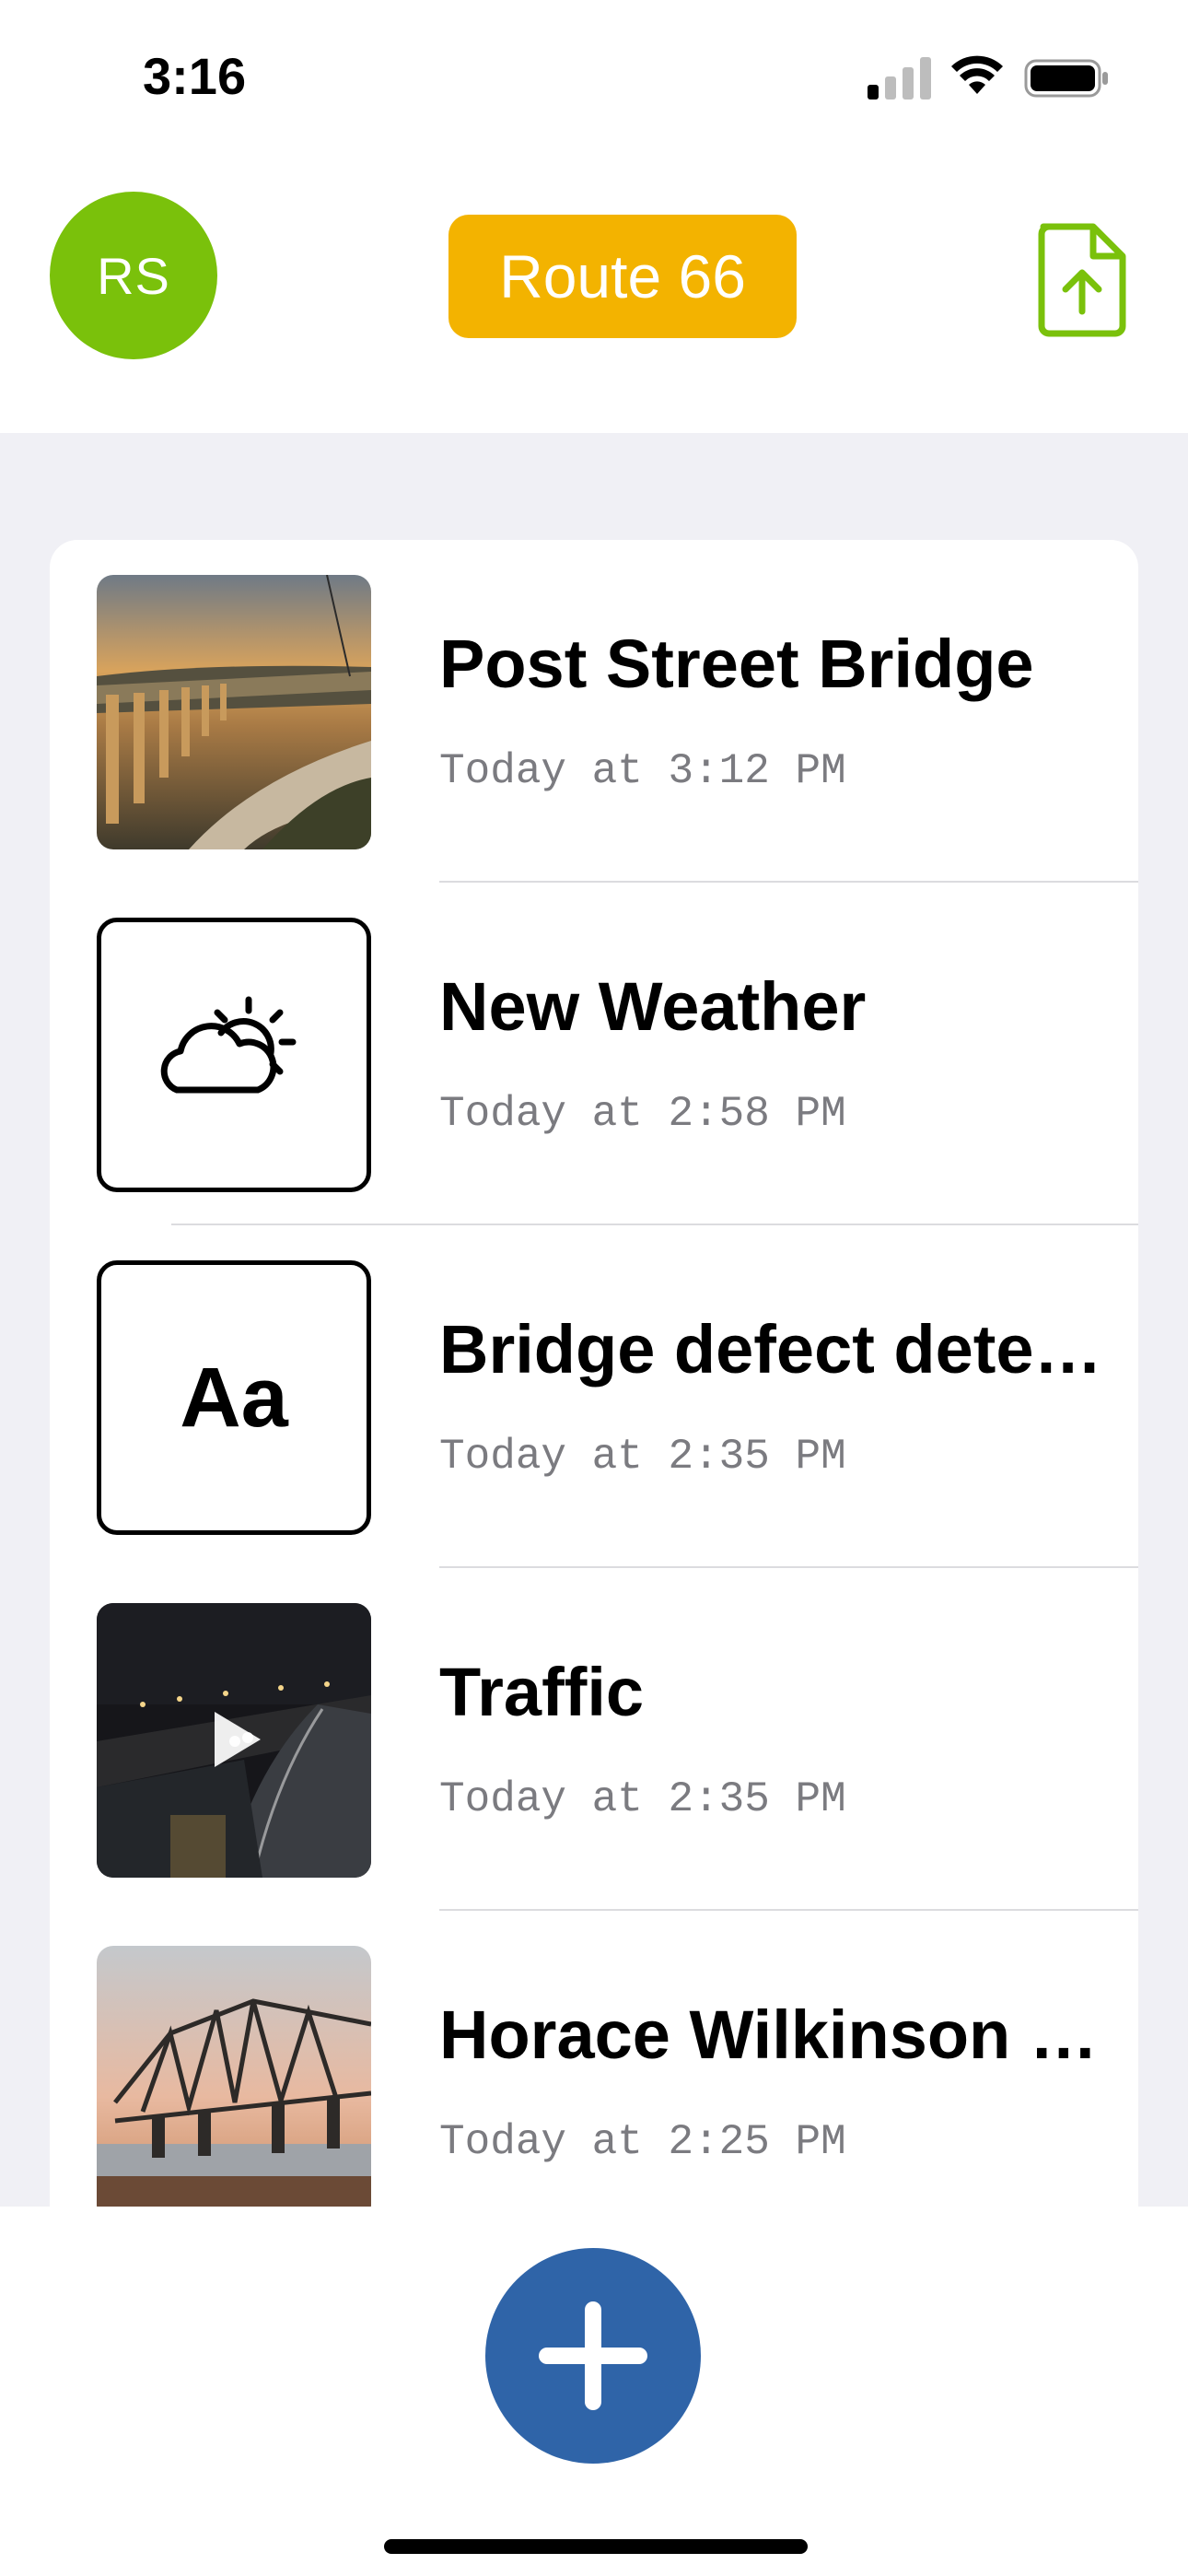 This screenshot has width=1188, height=2576. What do you see at coordinates (234, 1055) in the screenshot?
I see `partly-cloudy-icon` at bounding box center [234, 1055].